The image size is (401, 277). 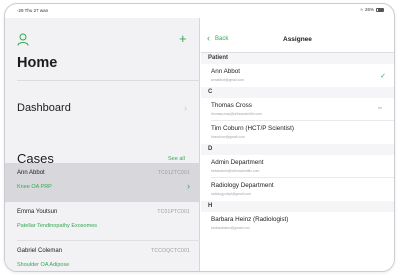 What do you see at coordinates (297, 92) in the screenshot?
I see `section-header: C` at bounding box center [297, 92].